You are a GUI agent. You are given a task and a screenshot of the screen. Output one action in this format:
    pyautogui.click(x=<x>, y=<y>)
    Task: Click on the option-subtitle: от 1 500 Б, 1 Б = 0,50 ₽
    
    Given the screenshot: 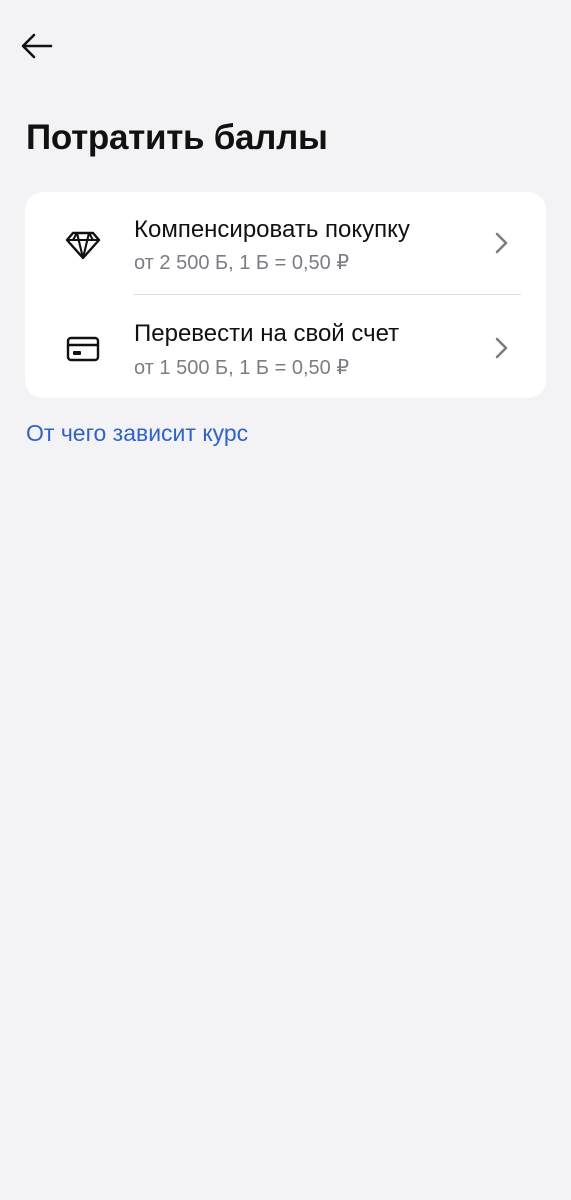 What is the action you would take?
    pyautogui.click(x=242, y=368)
    